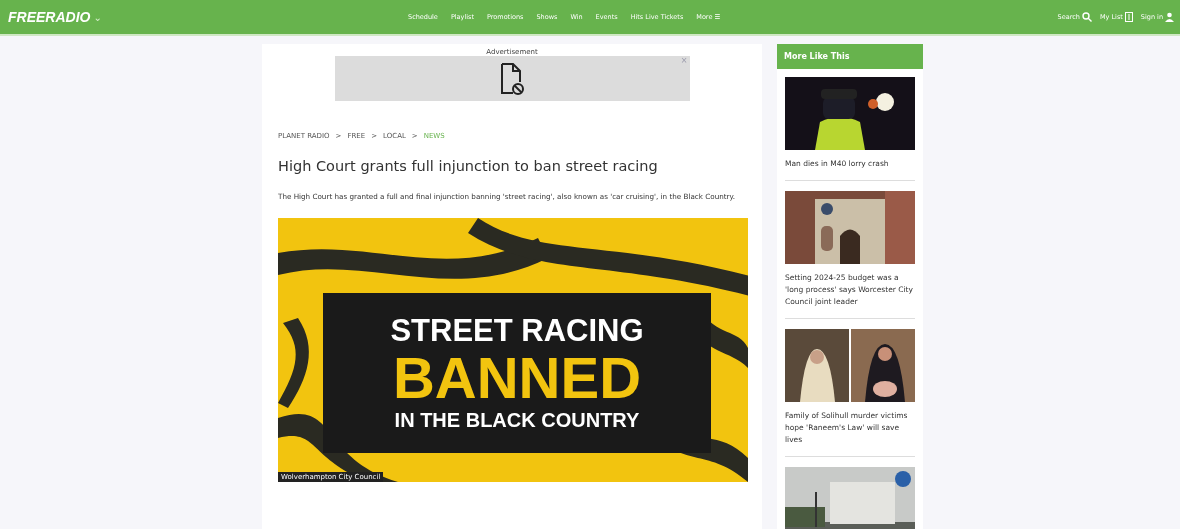 This screenshot has height=529, width=1180. Describe the element at coordinates (1086, 17) in the screenshot. I see `search-icon` at that location.